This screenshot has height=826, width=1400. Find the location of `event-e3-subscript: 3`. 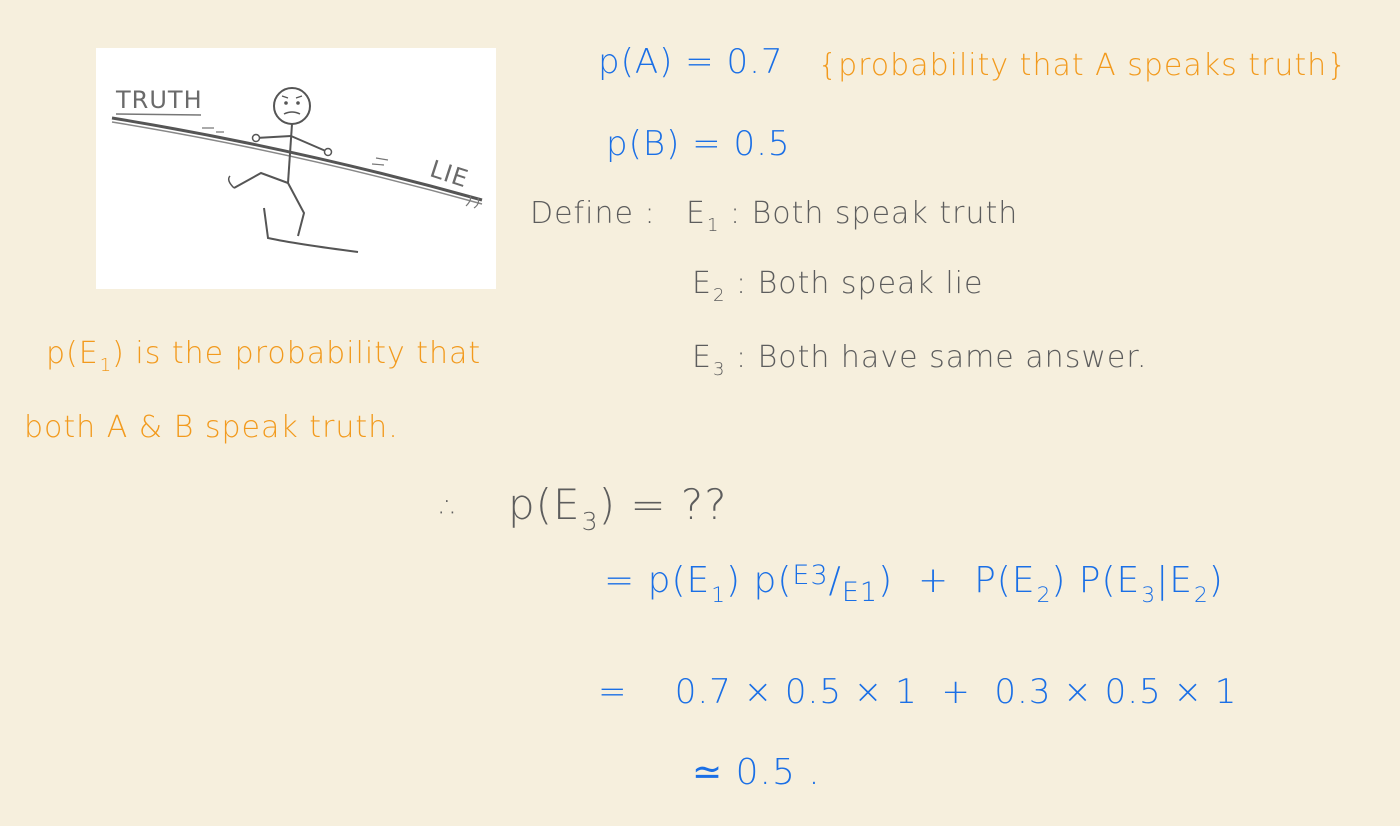

event-e3-subscript: 3 is located at coordinates (719, 370).